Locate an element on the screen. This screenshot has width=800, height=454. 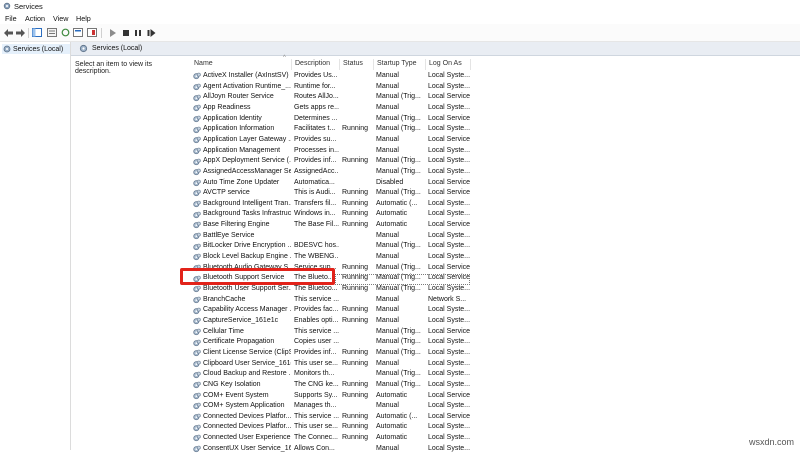
panel-header-label: Services (Local) is located at coordinates (117, 48).